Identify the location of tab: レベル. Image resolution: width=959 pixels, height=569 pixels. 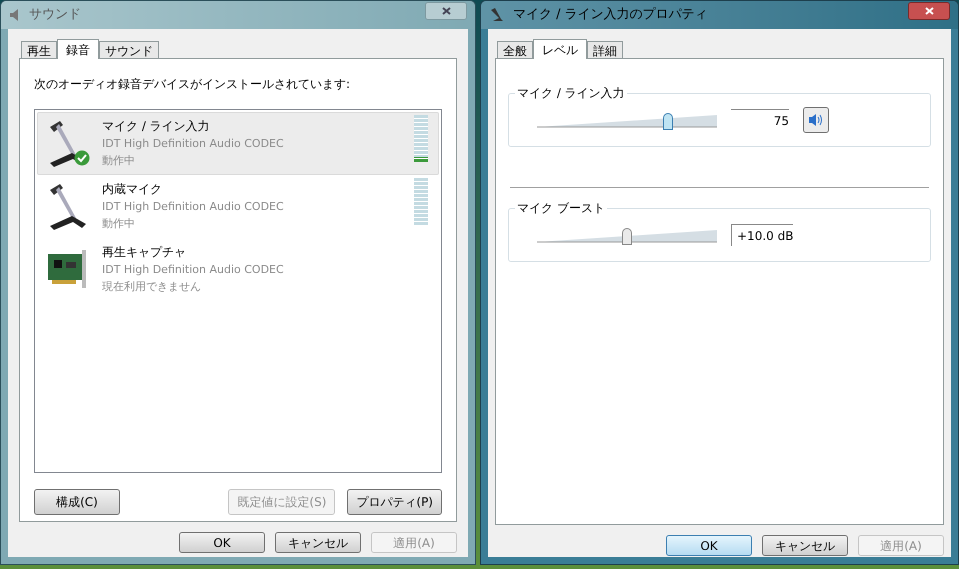
(560, 49).